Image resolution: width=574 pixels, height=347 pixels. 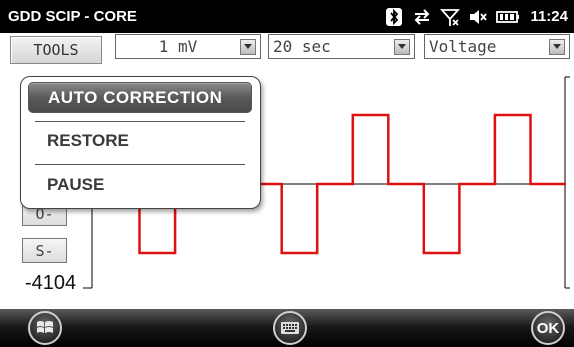 What do you see at coordinates (463, 46) in the screenshot?
I see `mode-value: Voltage` at bounding box center [463, 46].